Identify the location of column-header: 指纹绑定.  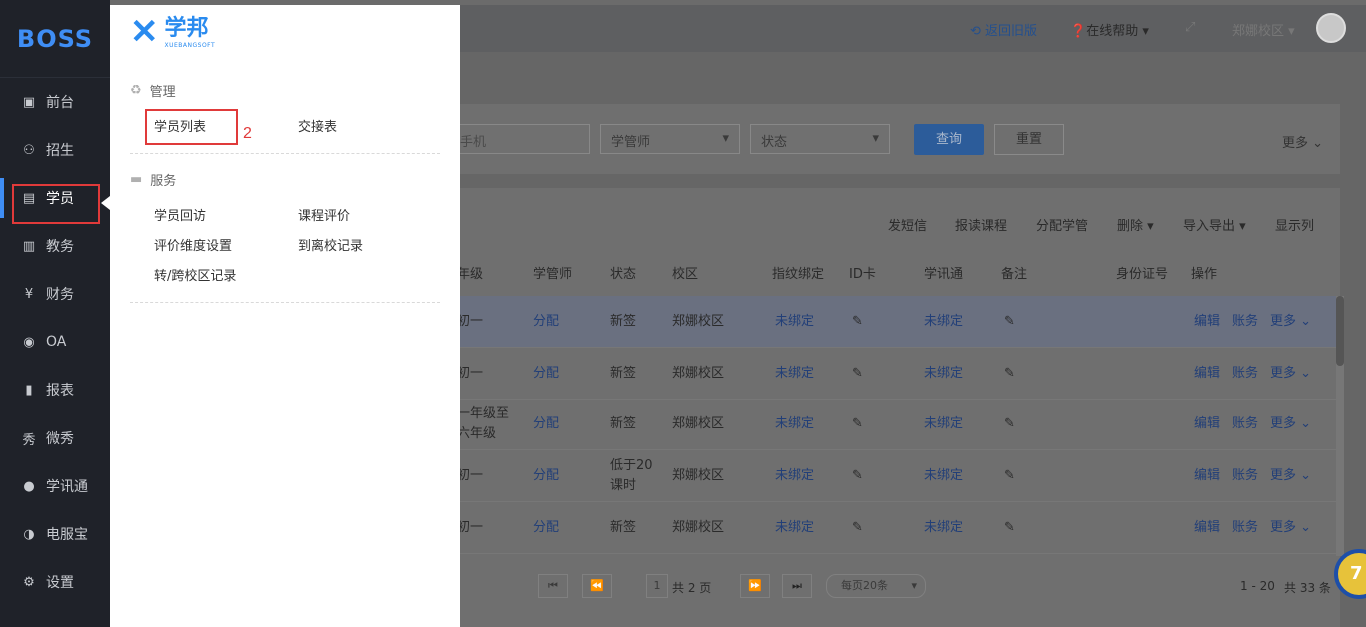
(798, 272).